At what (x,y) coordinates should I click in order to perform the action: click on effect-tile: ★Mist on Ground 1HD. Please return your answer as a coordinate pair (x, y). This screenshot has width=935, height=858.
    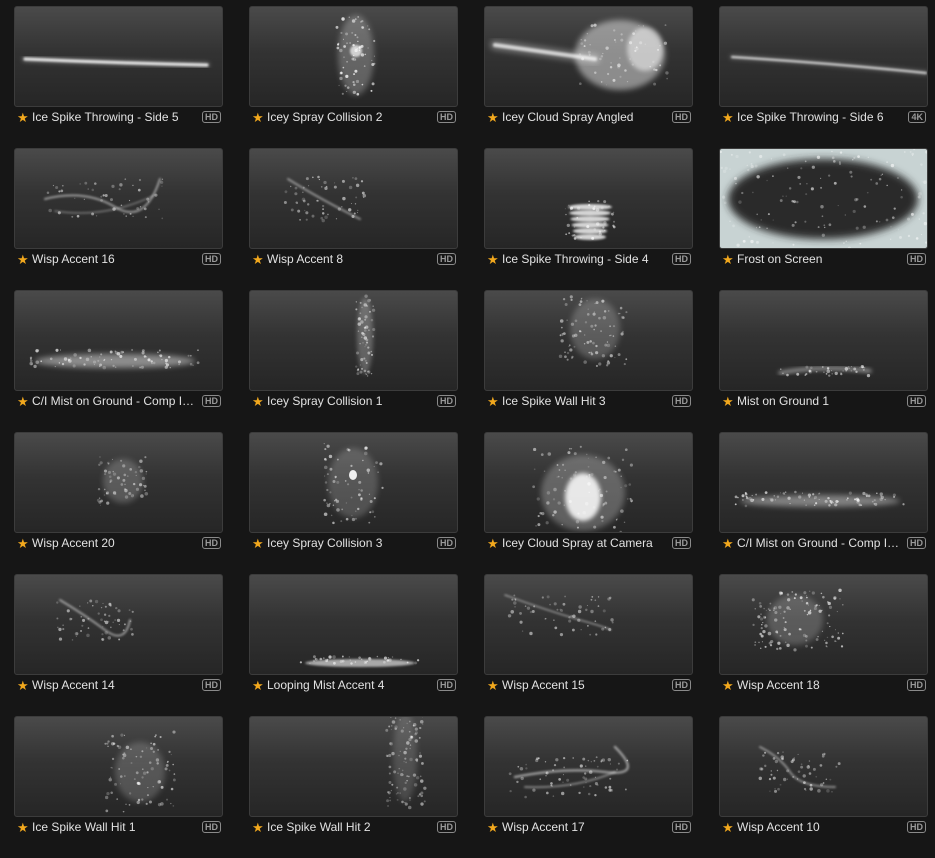
    Looking at the image, I should click on (823, 355).